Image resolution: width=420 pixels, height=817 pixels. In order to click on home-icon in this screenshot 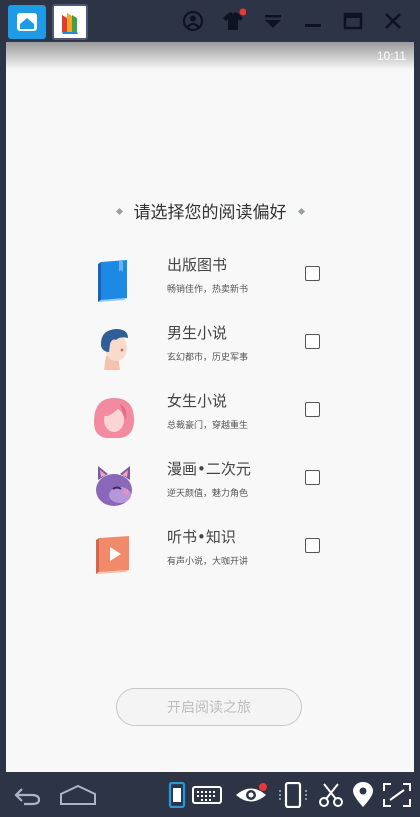, I will do `click(27, 22)`.